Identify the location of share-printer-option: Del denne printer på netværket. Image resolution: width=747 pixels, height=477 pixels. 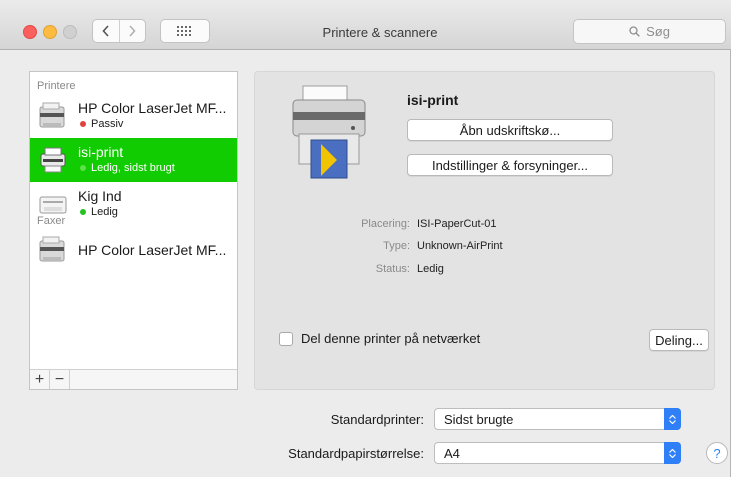
(379, 338).